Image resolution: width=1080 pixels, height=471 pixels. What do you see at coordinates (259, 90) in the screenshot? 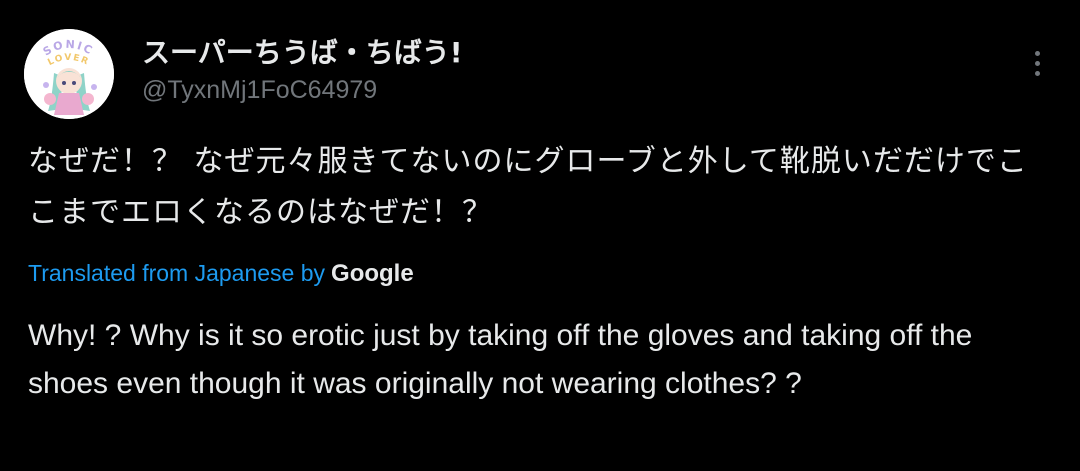
I see `user-handle: @TyxnMj1FoC64979` at bounding box center [259, 90].